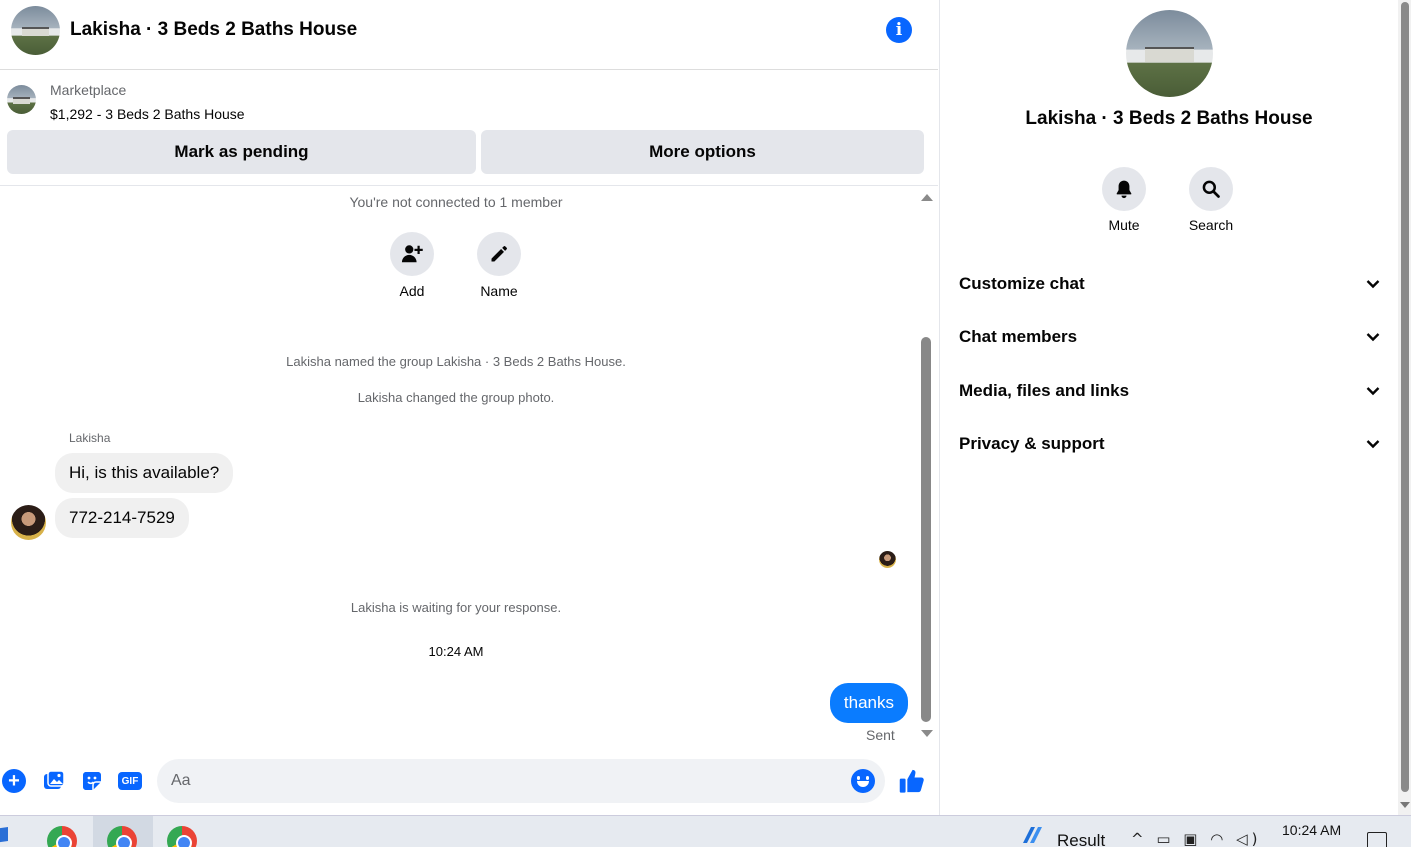 The width and height of the screenshot is (1411, 847). I want to click on weather-widget-label: Result, so click(1081, 839).